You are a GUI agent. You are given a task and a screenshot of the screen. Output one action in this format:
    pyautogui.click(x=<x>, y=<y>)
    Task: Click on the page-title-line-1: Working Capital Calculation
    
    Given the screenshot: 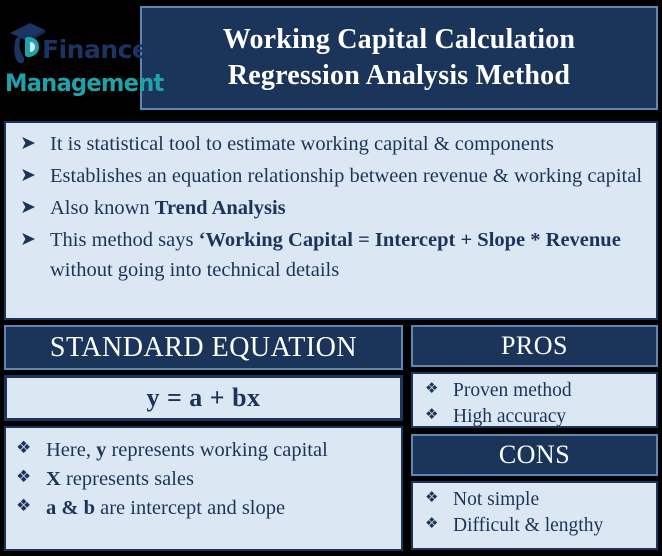 What is the action you would take?
    pyautogui.click(x=399, y=40)
    